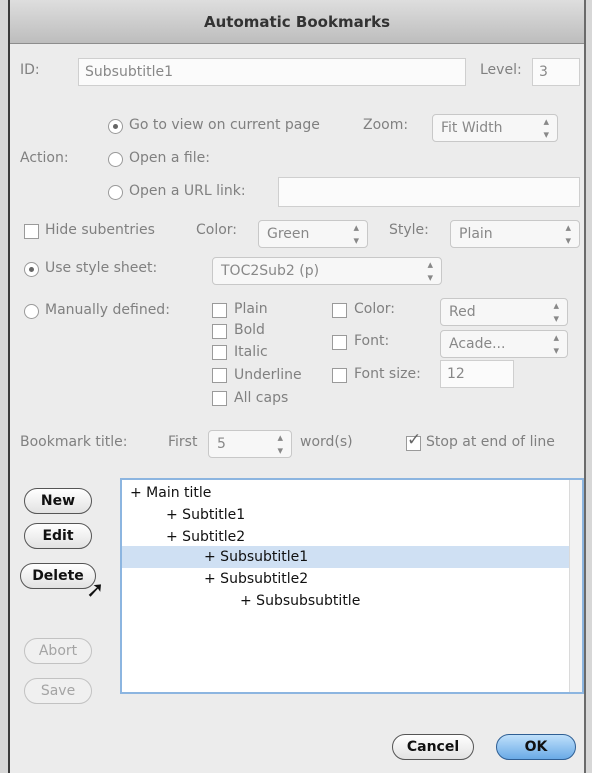 The image size is (592, 773). I want to click on use-style-sheet-label: Use style sheet:, so click(101, 268).